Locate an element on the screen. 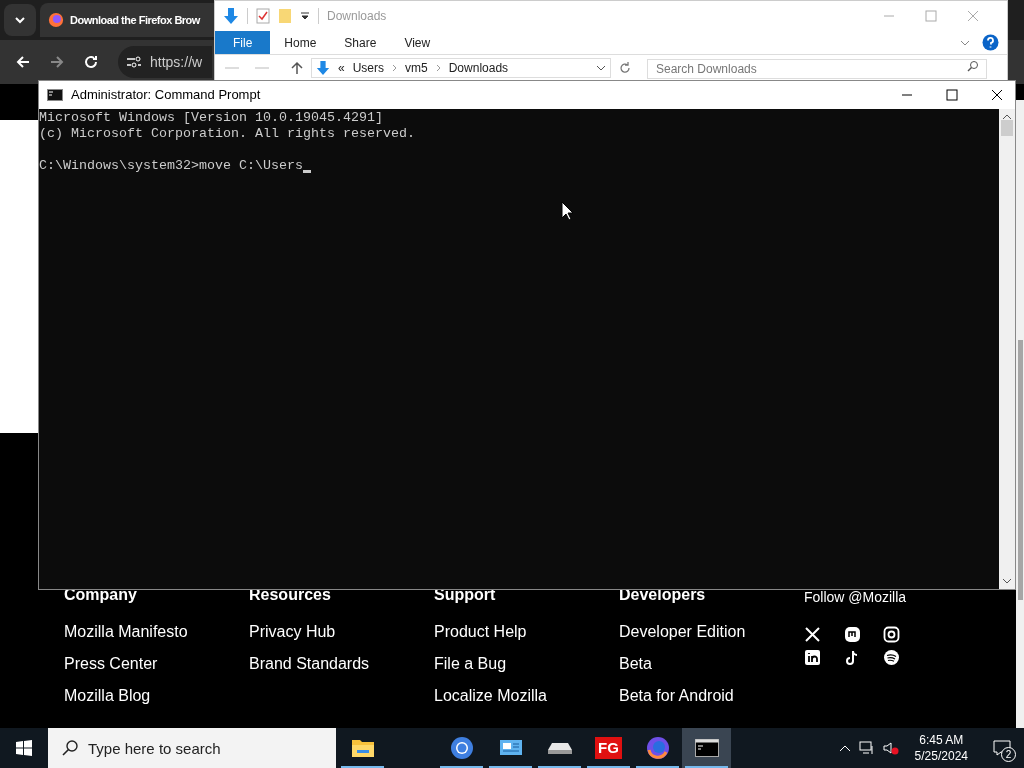  notification-icon is located at coordinates (1002, 748).